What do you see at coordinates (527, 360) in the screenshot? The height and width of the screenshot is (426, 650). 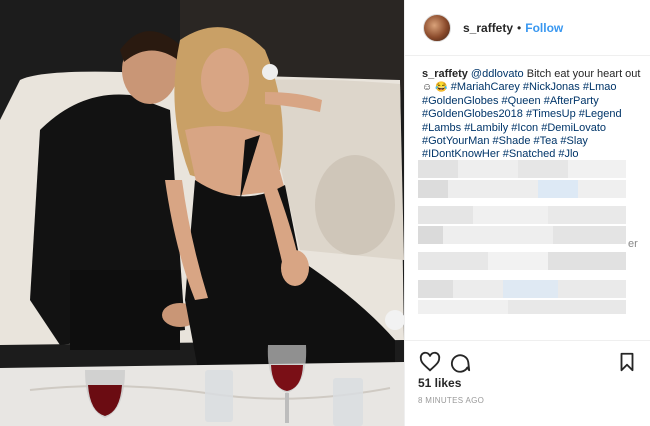 I see `action-bar` at bounding box center [527, 360].